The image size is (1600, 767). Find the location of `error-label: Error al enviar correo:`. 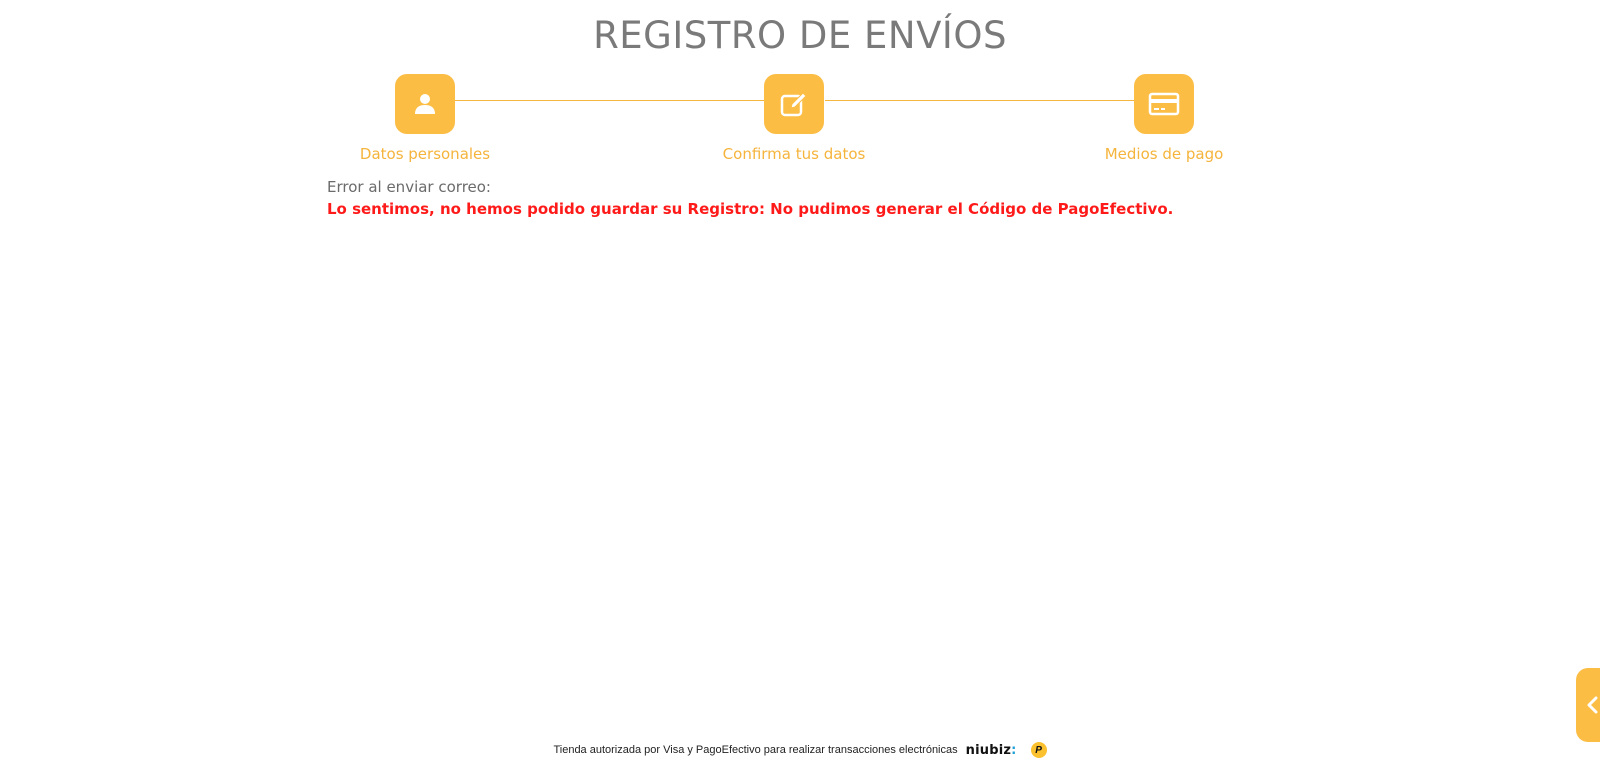

error-label: Error al enviar correo: is located at coordinates (409, 187).